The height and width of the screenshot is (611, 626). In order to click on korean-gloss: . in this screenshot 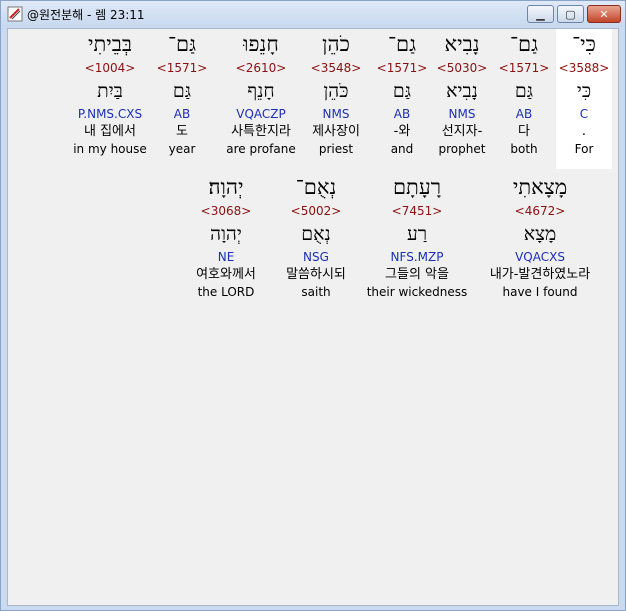, I will do `click(584, 131)`.